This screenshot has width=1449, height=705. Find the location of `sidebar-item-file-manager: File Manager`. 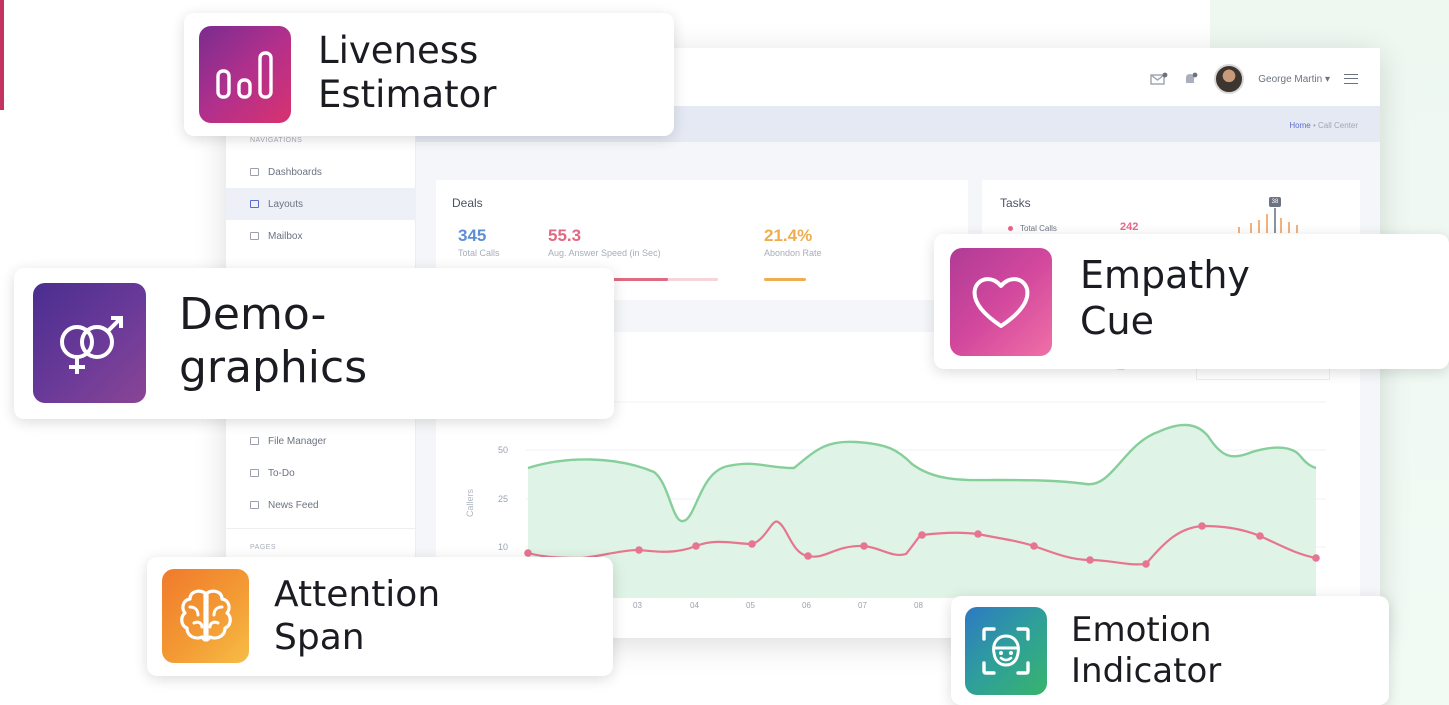

sidebar-item-file-manager: File Manager is located at coordinates (321, 441).